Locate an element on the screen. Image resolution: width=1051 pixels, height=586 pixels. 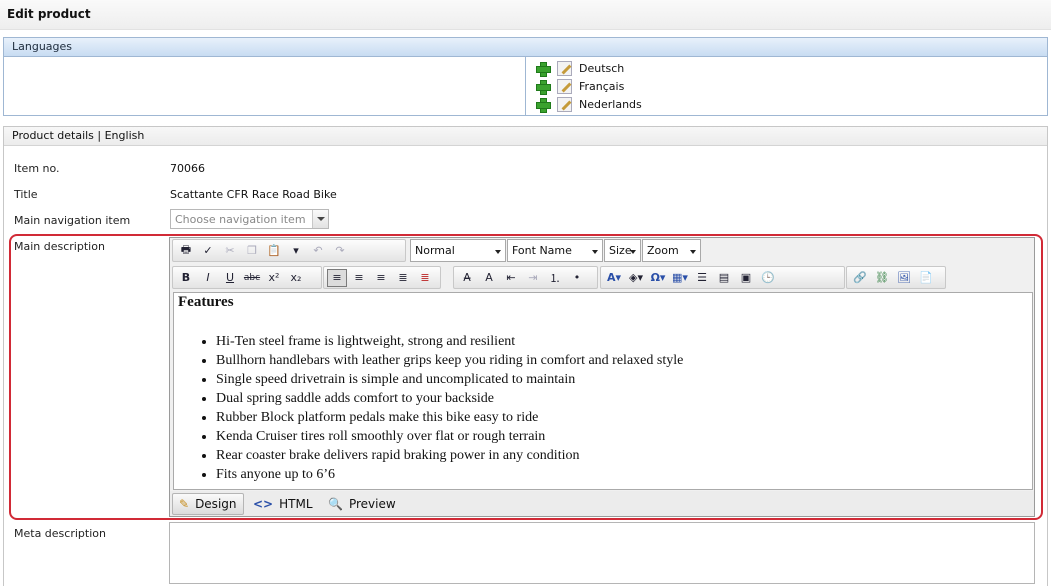
language-label: Nederlands is located at coordinates (610, 104).